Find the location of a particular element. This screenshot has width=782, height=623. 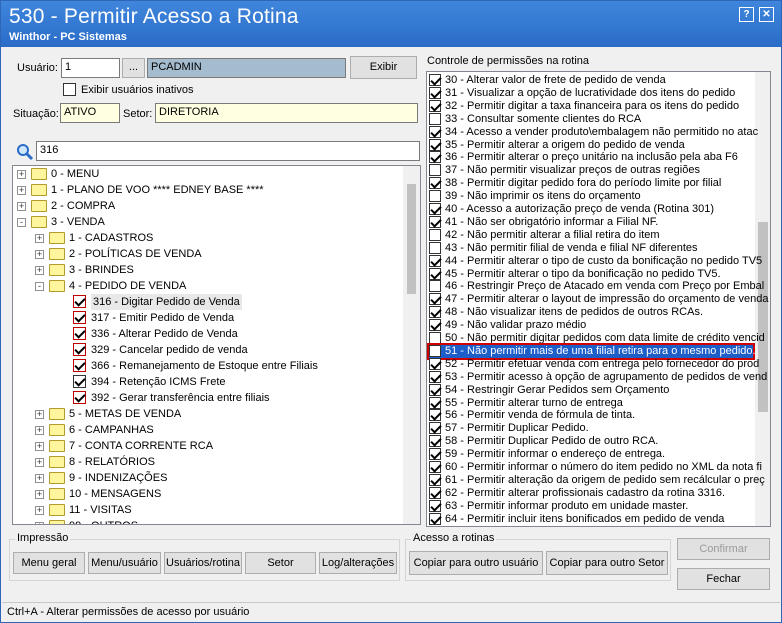

print-log-button: Log/alterações is located at coordinates (358, 563).